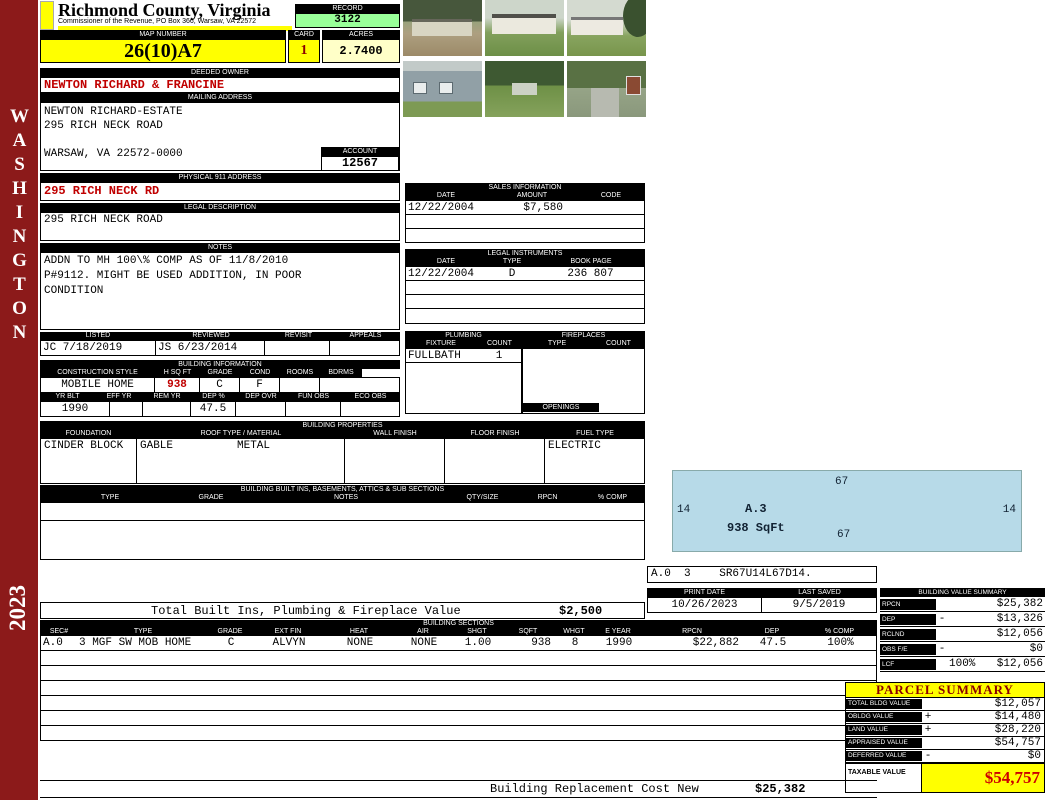 The image size is (1050, 800). What do you see at coordinates (67, 396) in the screenshot?
I see `yr-blt-label: YR BLT` at bounding box center [67, 396].